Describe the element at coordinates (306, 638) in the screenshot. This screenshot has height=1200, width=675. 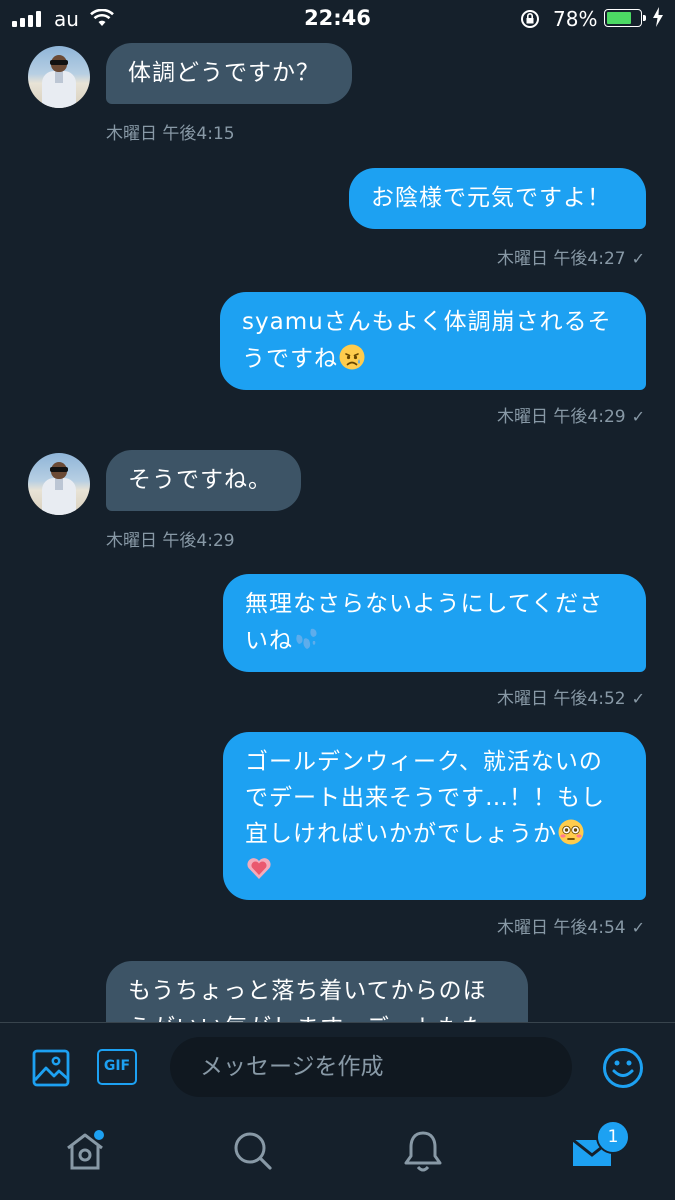
I see `sweat-droplets-emoji-icon` at that location.